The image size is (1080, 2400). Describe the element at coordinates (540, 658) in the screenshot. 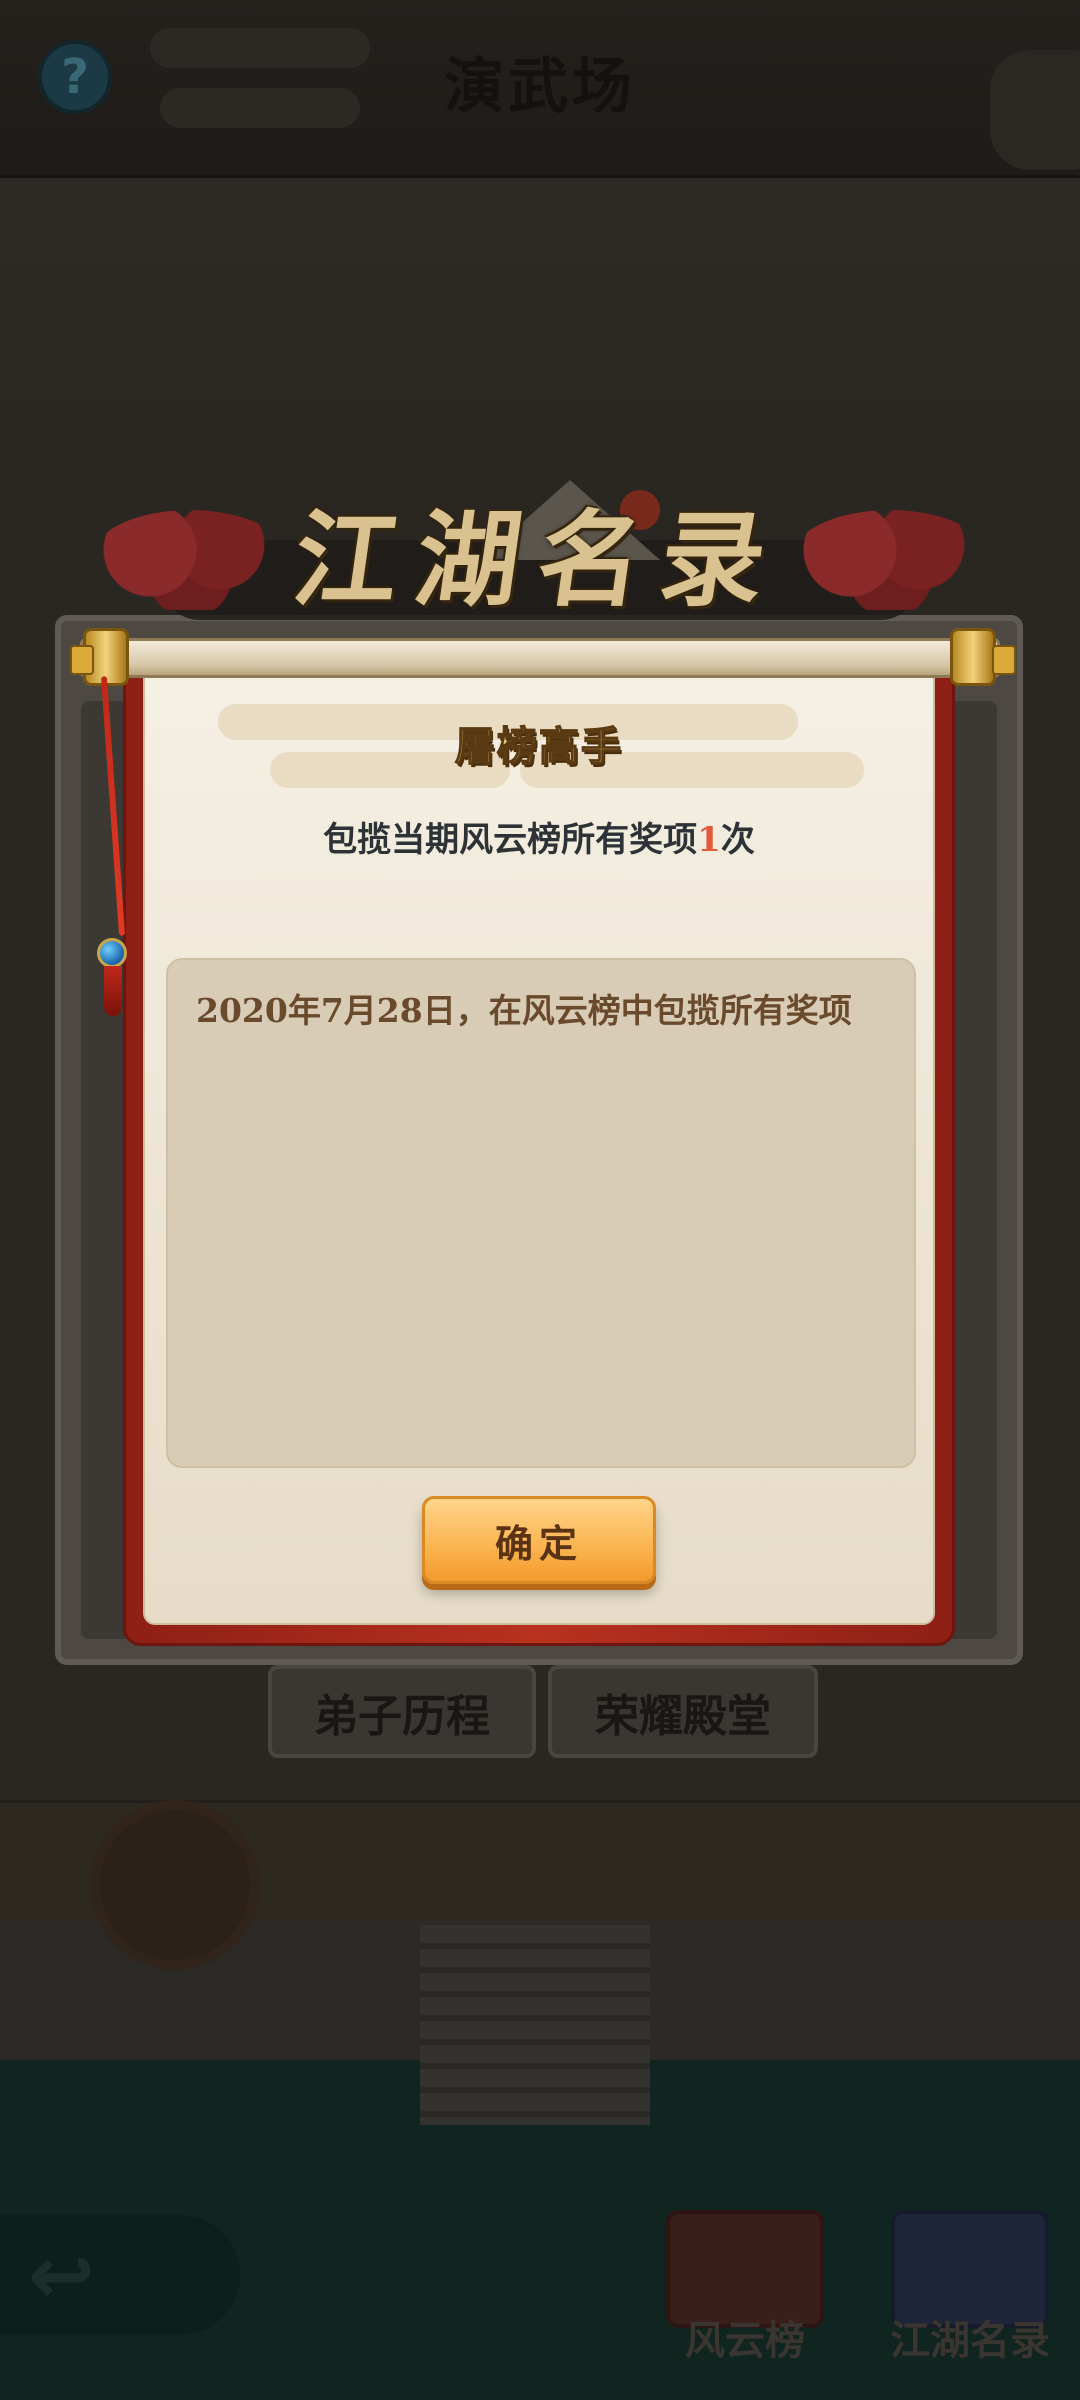

I see `scroll-rod` at that location.